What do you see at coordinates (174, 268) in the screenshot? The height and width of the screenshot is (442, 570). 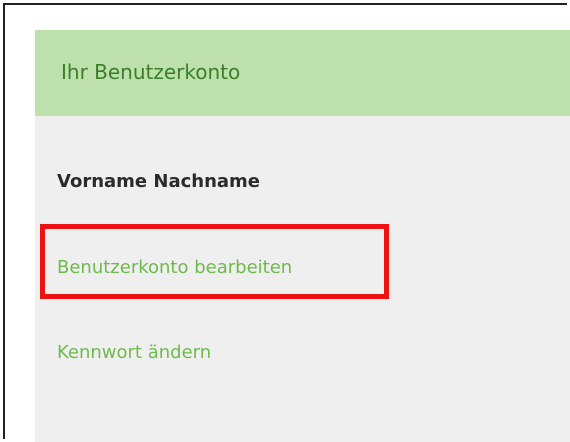 I see `edit-account-link: Benutzerkonto bearbeiten` at bounding box center [174, 268].